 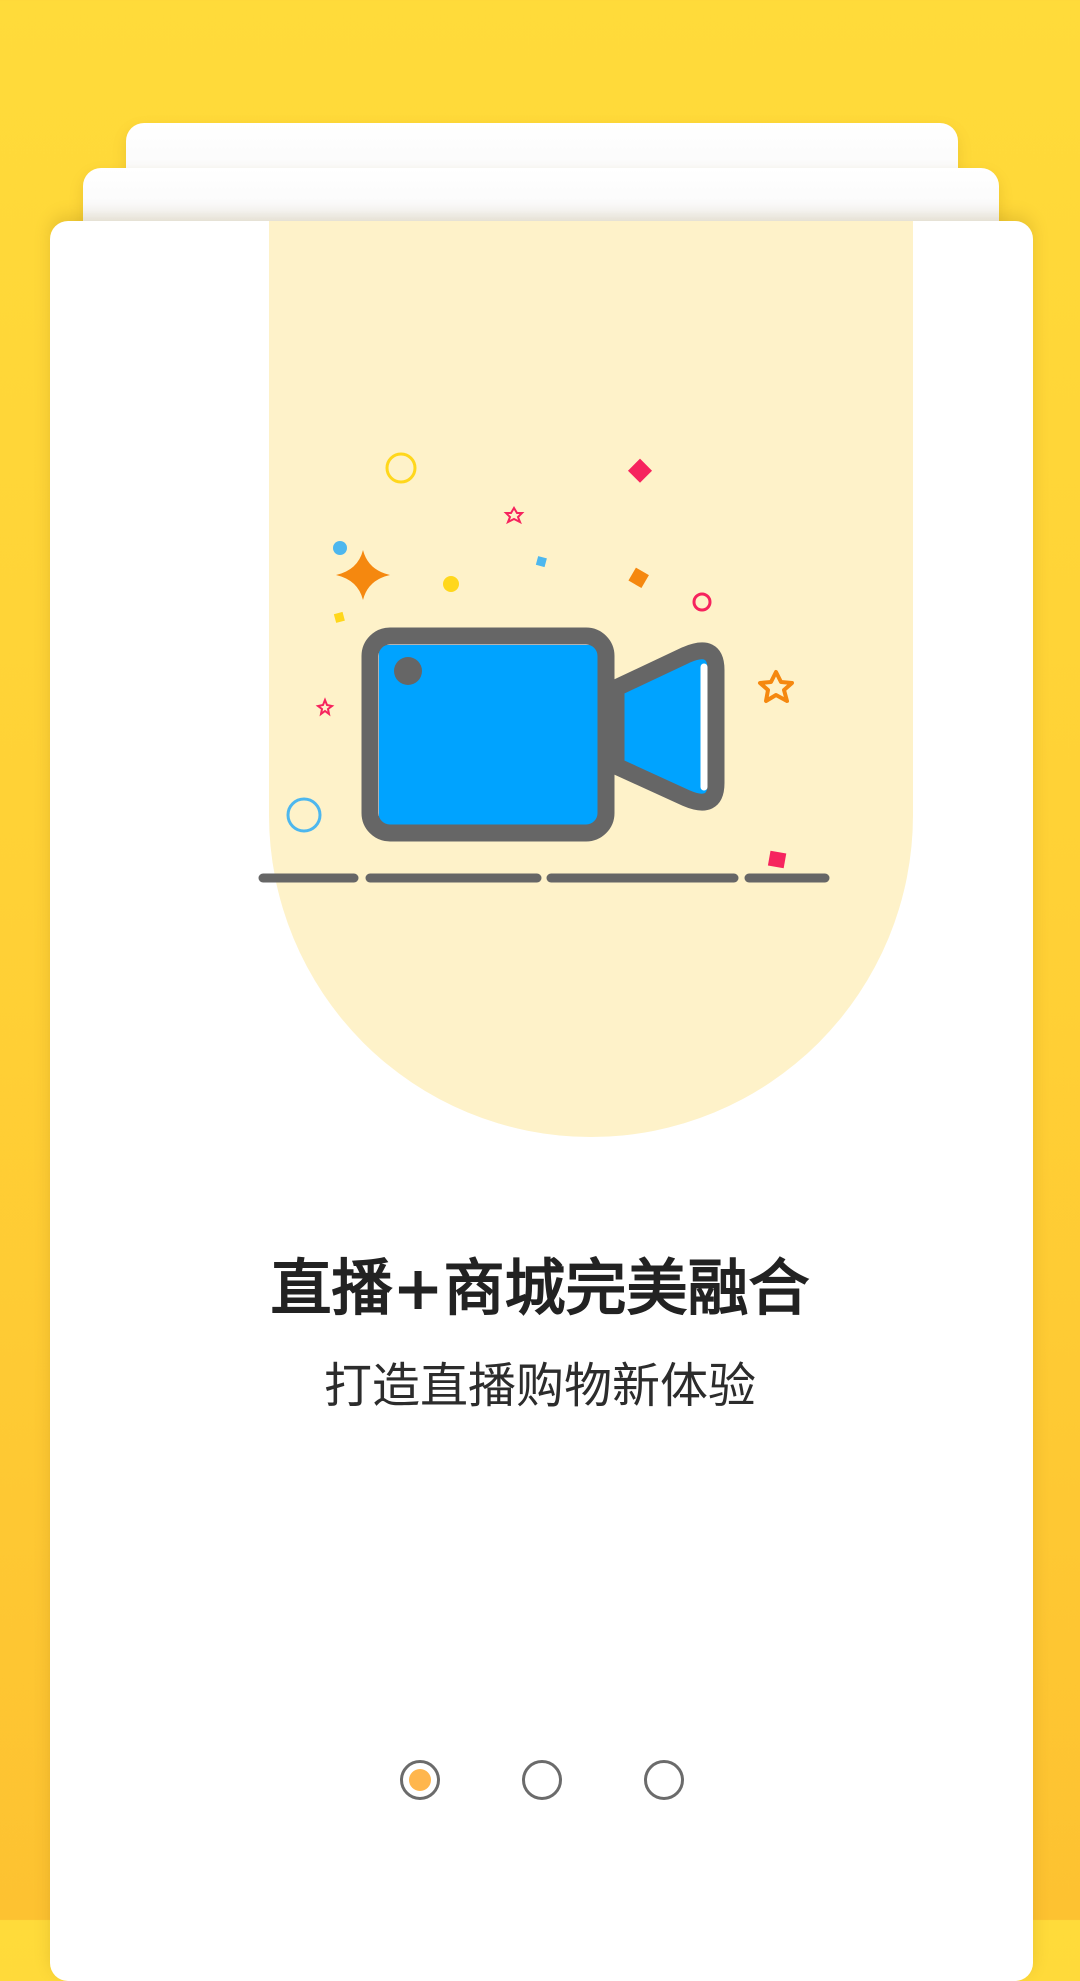 I want to click on video-camera-icon, so click(x=543, y=734).